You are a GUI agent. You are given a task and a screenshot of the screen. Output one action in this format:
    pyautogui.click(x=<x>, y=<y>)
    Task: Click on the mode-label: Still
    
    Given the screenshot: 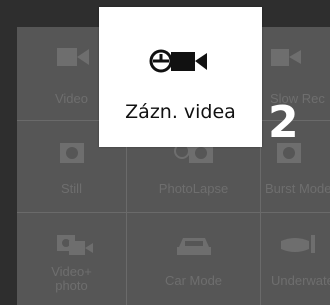 What is the action you would take?
    pyautogui.click(x=71, y=188)
    